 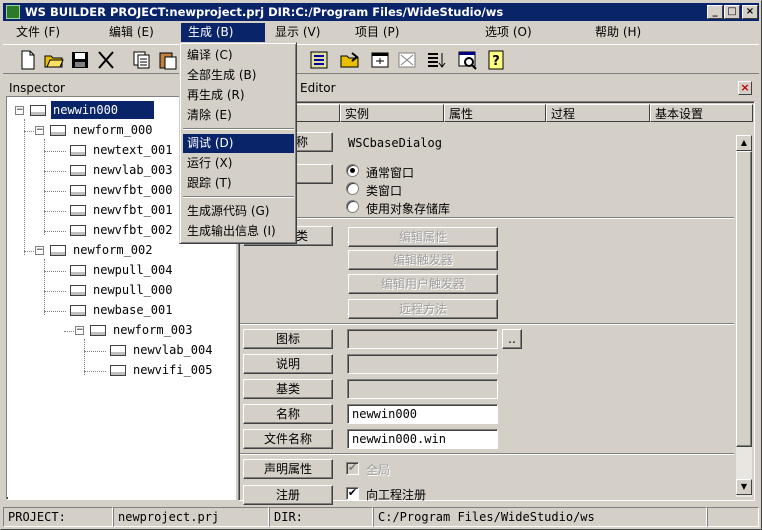 I want to click on register-project-checkbox: ✔, so click(x=352, y=493).